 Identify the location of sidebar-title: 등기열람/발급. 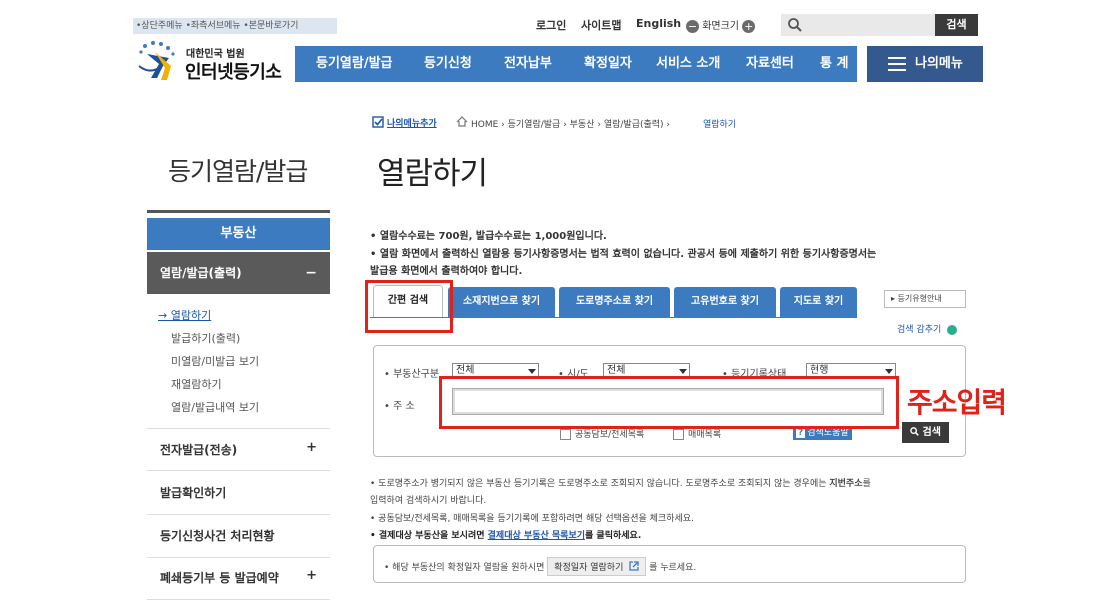
(238, 171).